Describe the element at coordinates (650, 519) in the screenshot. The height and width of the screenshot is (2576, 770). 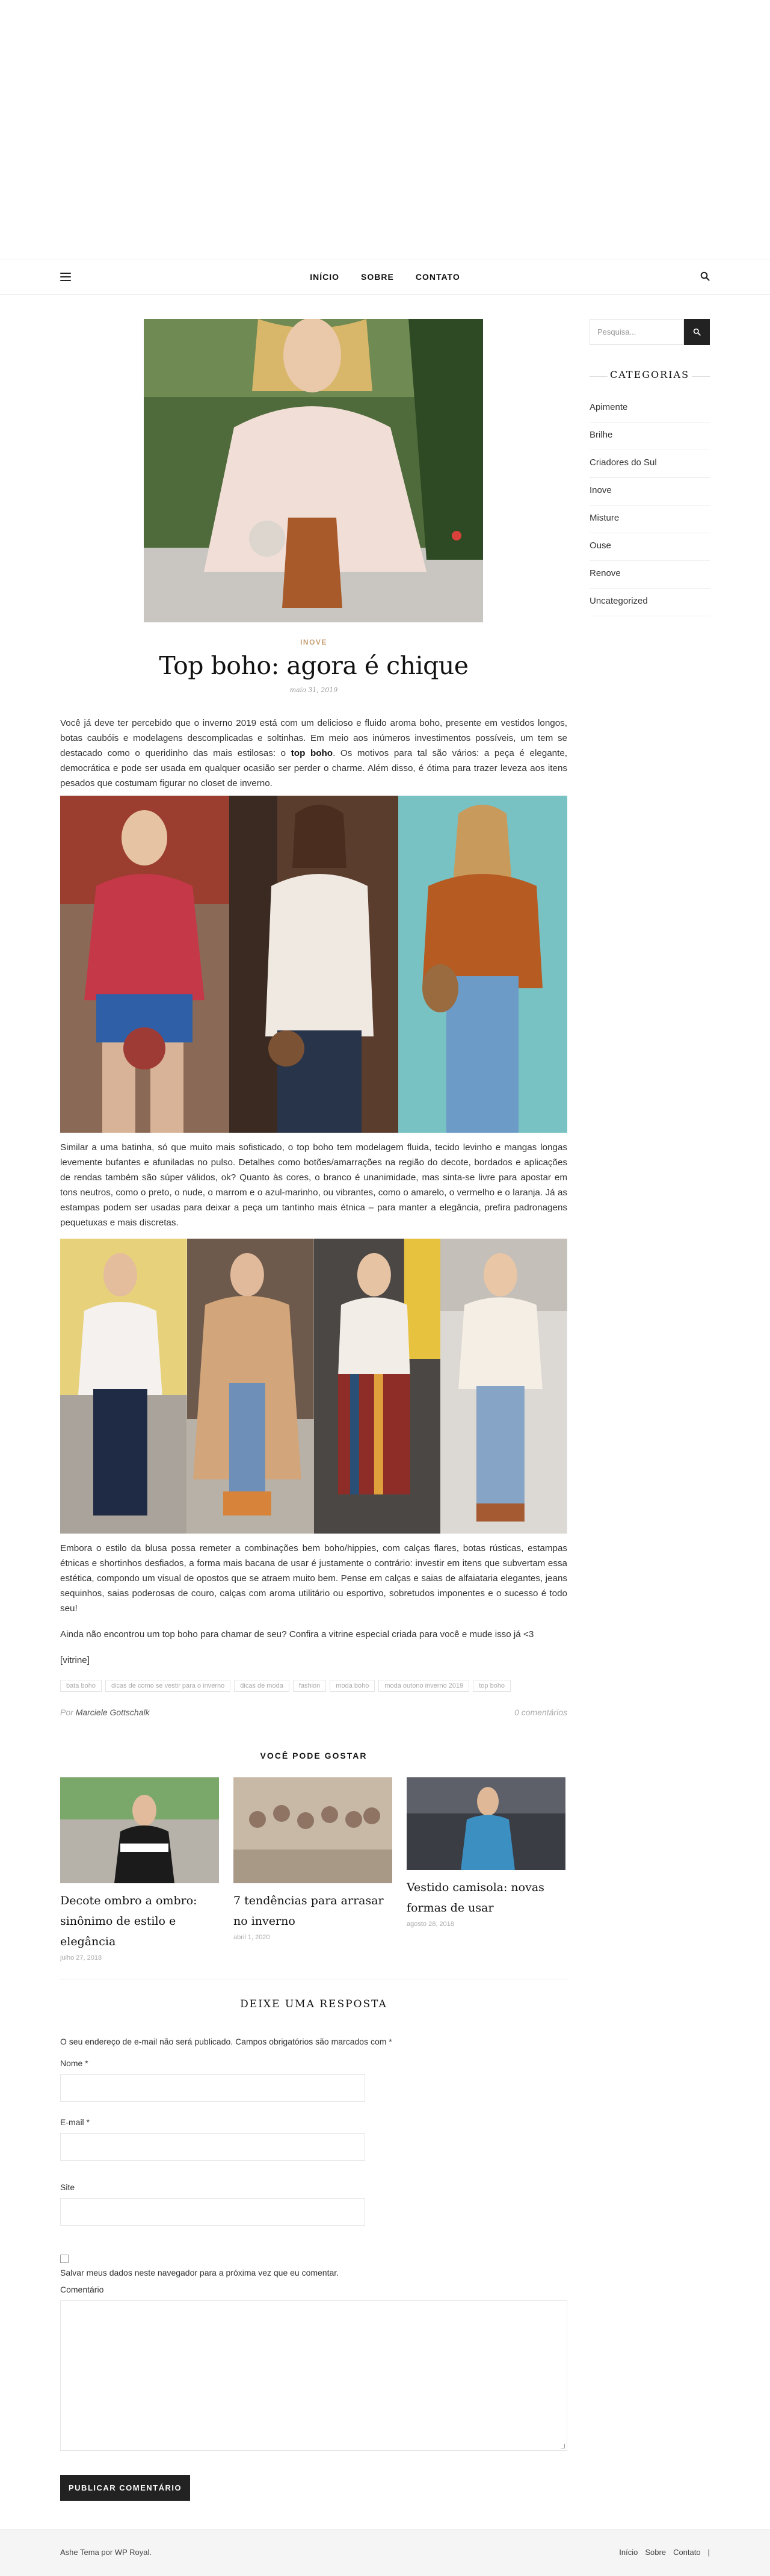
I see `category-link: Misture` at that location.